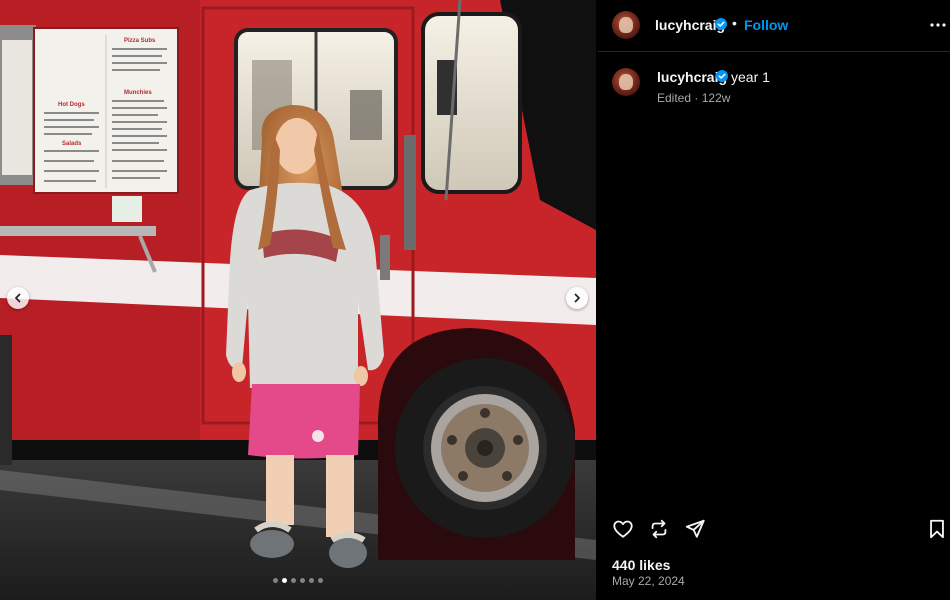  Describe the element at coordinates (695, 529) in the screenshot. I see `share-icon` at that location.